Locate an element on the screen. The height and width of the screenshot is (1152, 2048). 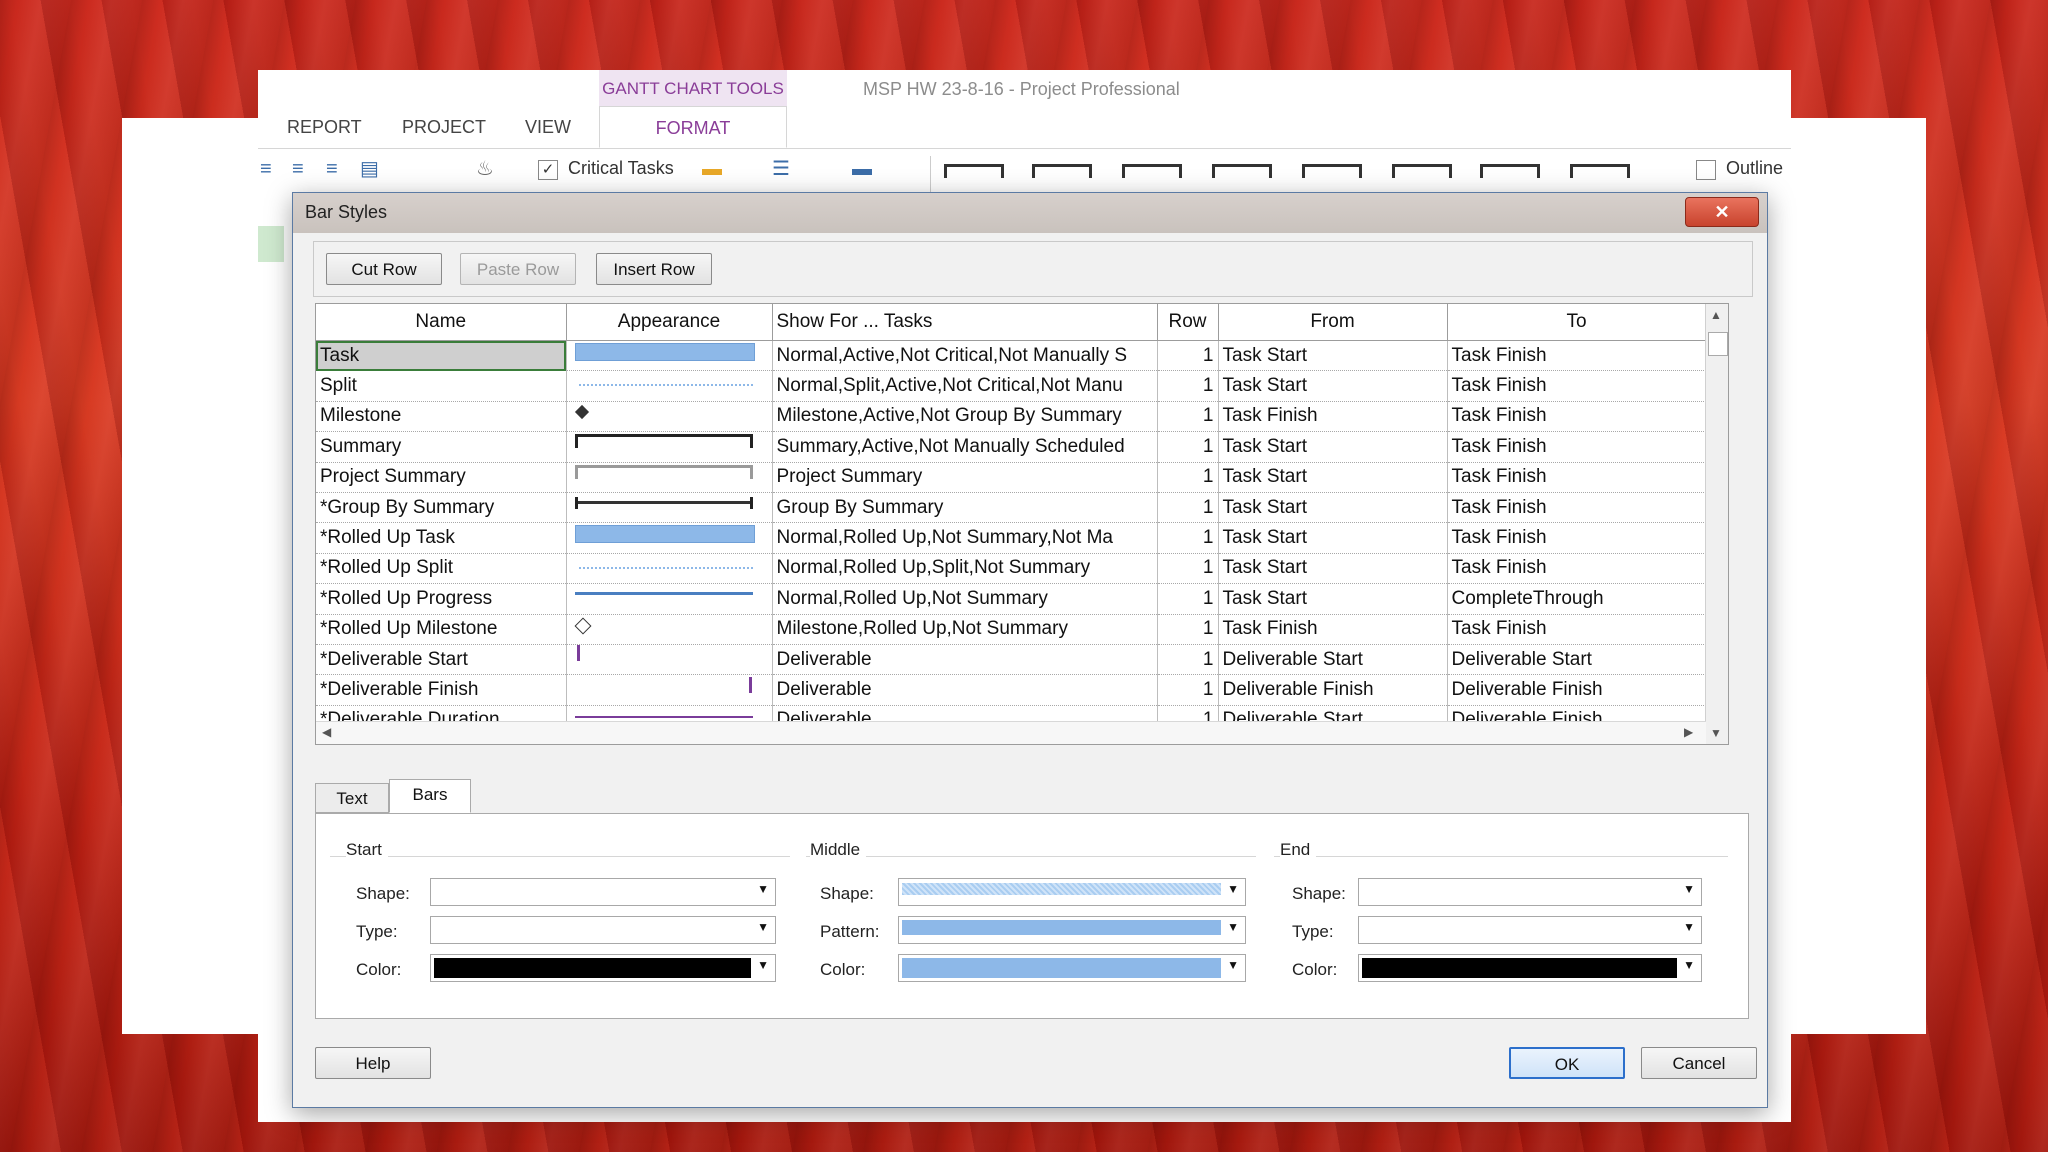
row-name-cell: Project Summary is located at coordinates (441, 477).